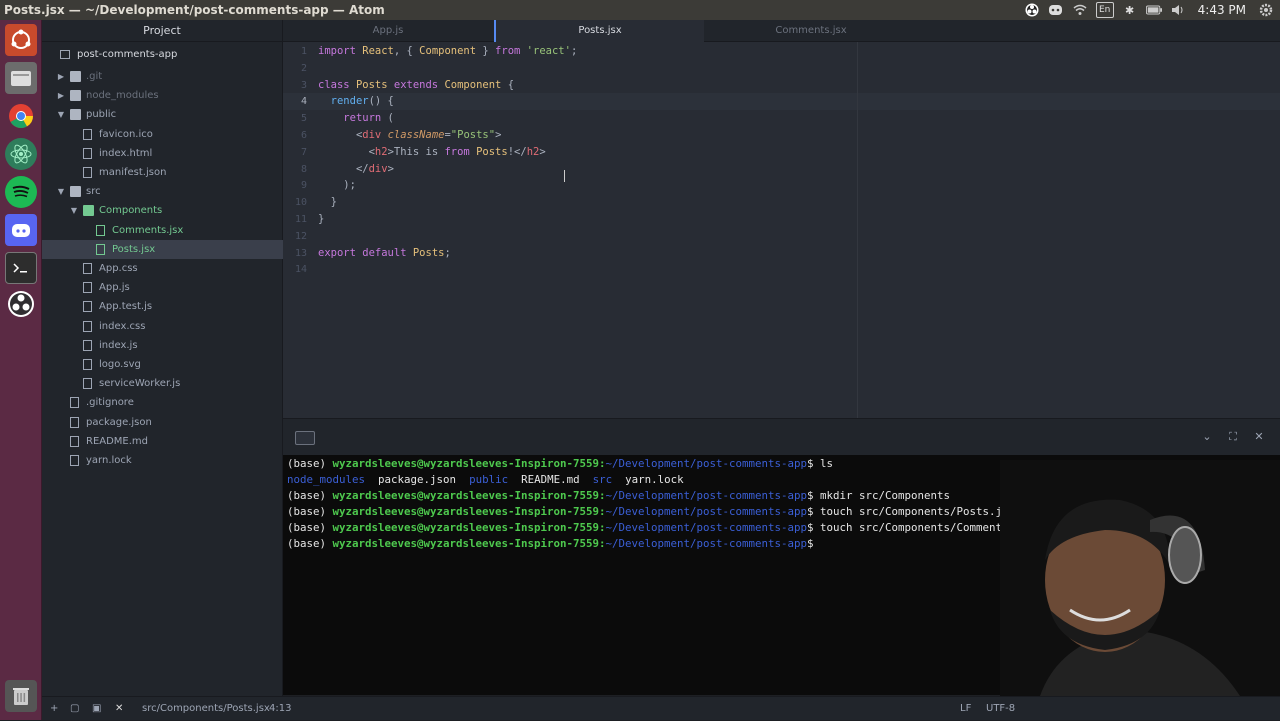  What do you see at coordinates (296, 230) in the screenshot?
I see `line-number-gutter: 1 2 3 4 5 6 7 8 9 10 11 12 13 14` at bounding box center [296, 230].